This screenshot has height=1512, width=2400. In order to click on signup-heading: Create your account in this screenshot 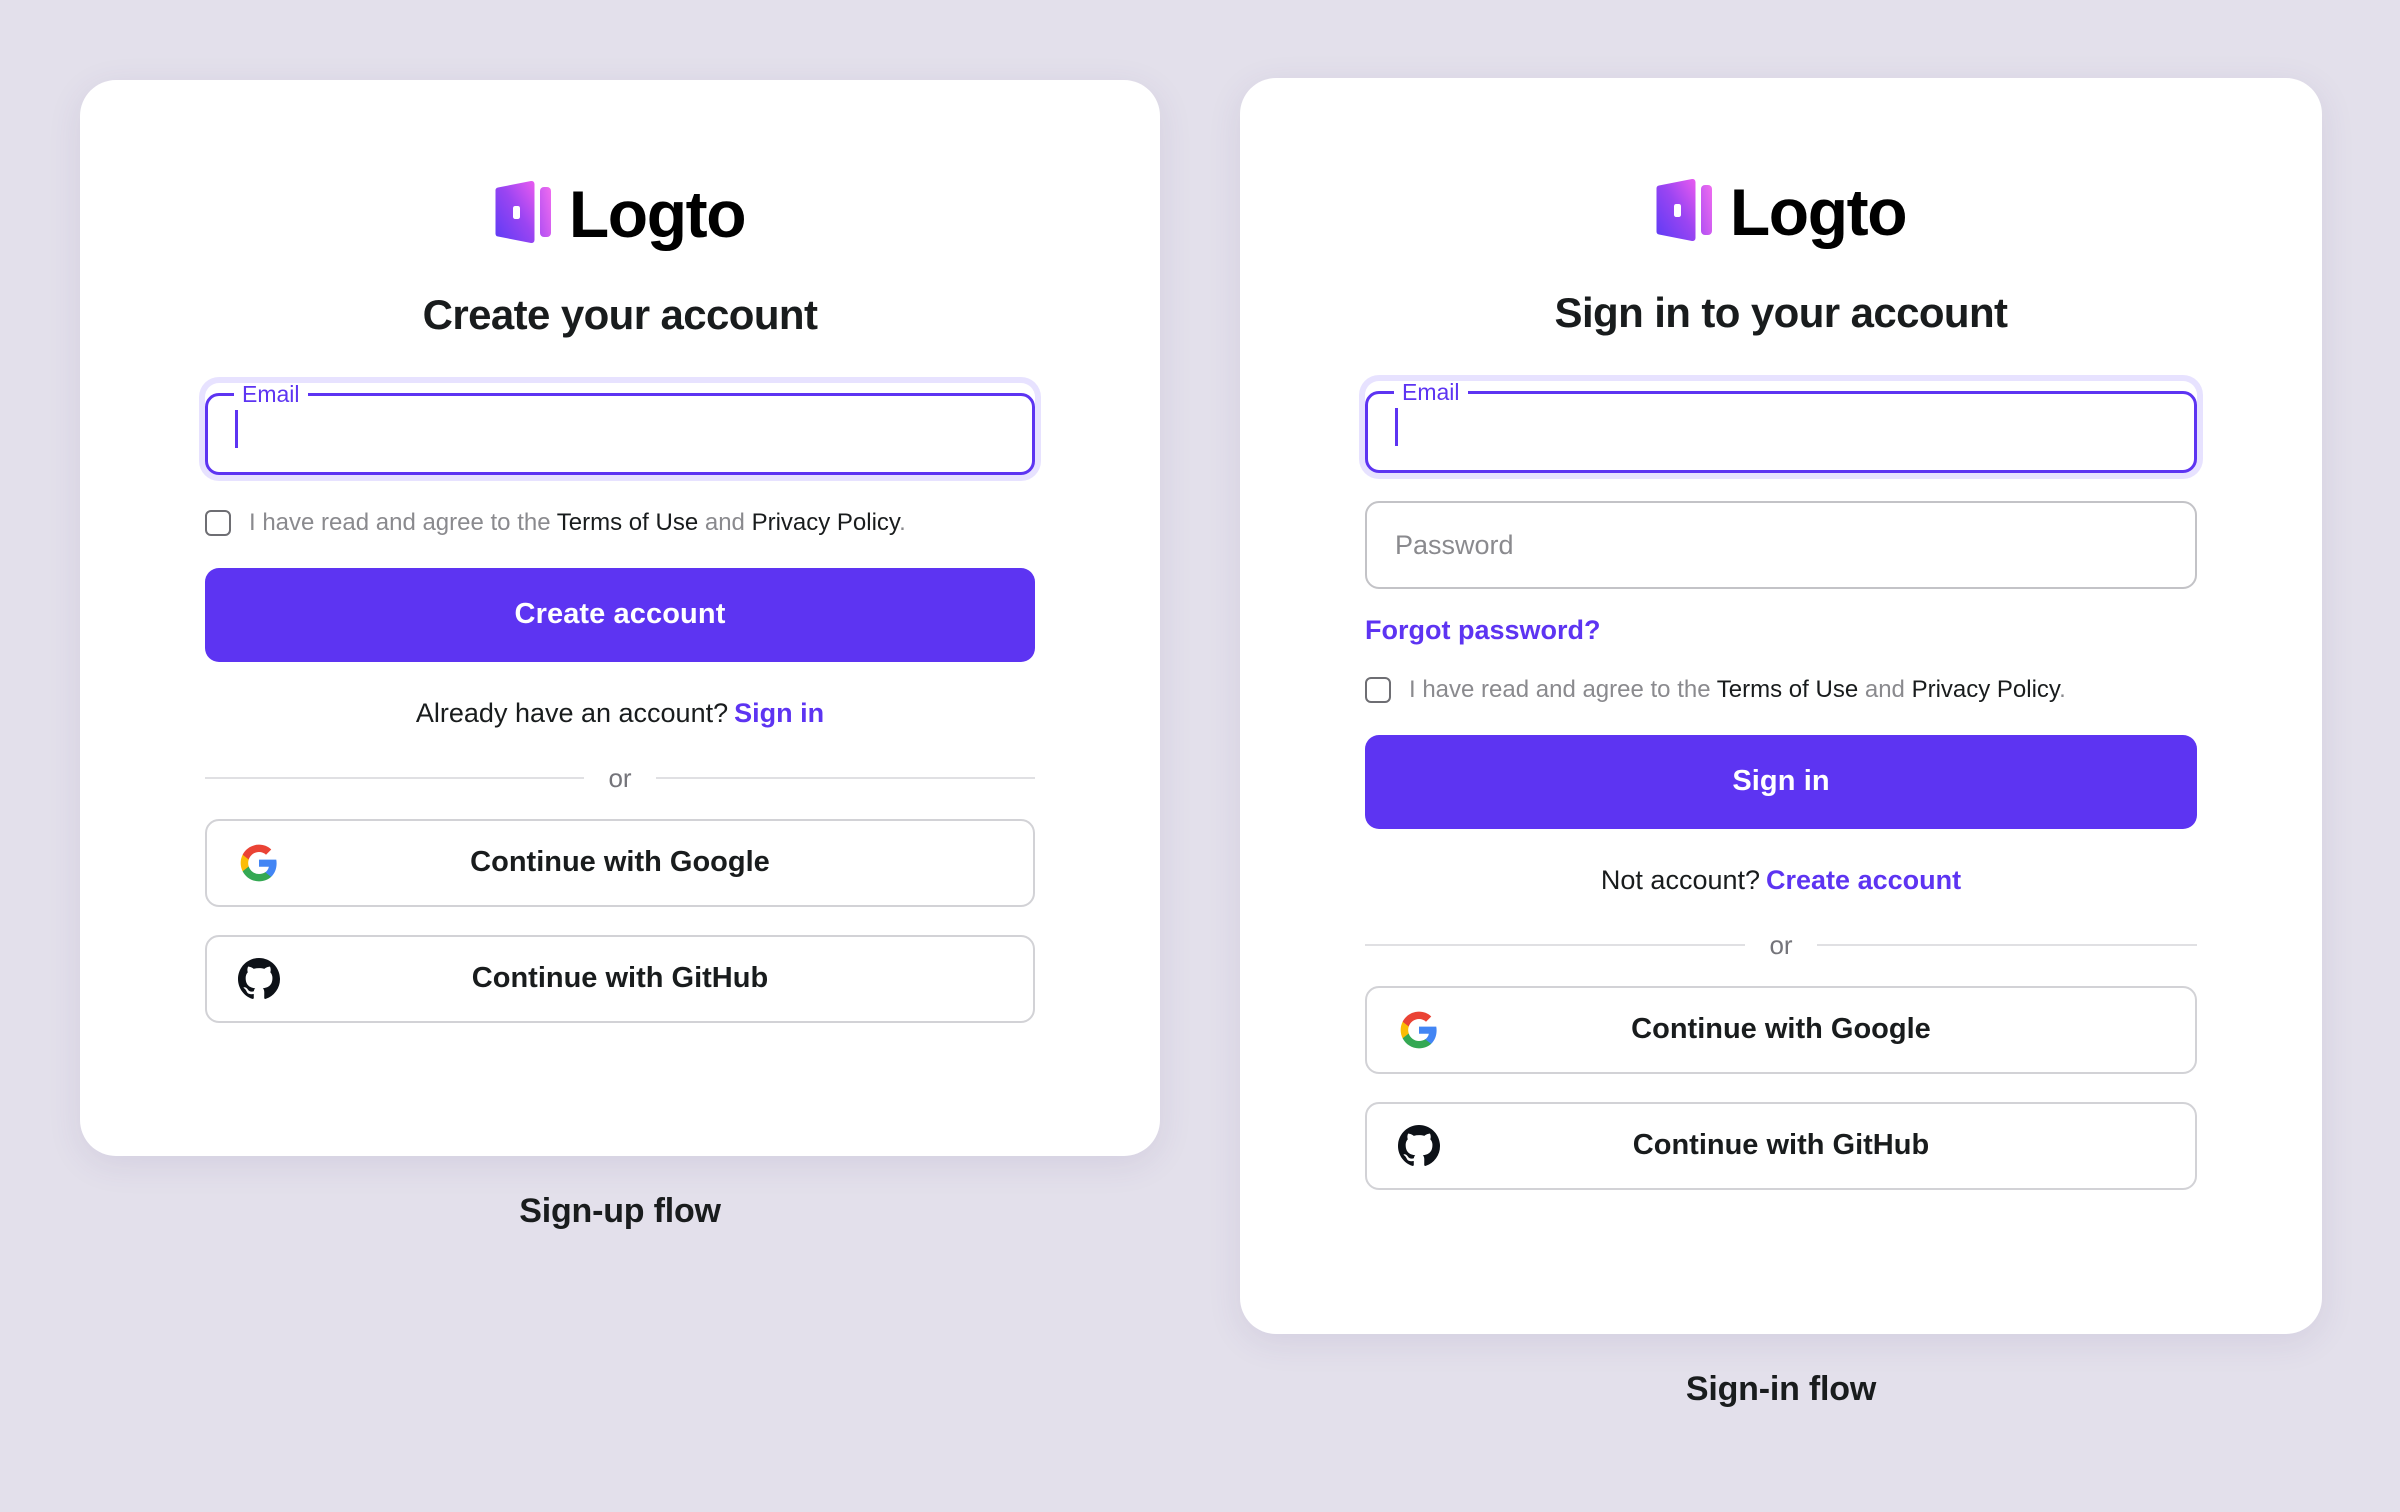, I will do `click(620, 314)`.